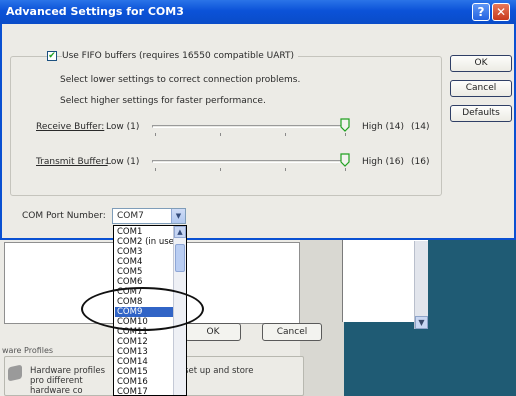 The height and width of the screenshot is (396, 516). I want to click on dialog-title: Advanced Settings for COM3, so click(95, 11).